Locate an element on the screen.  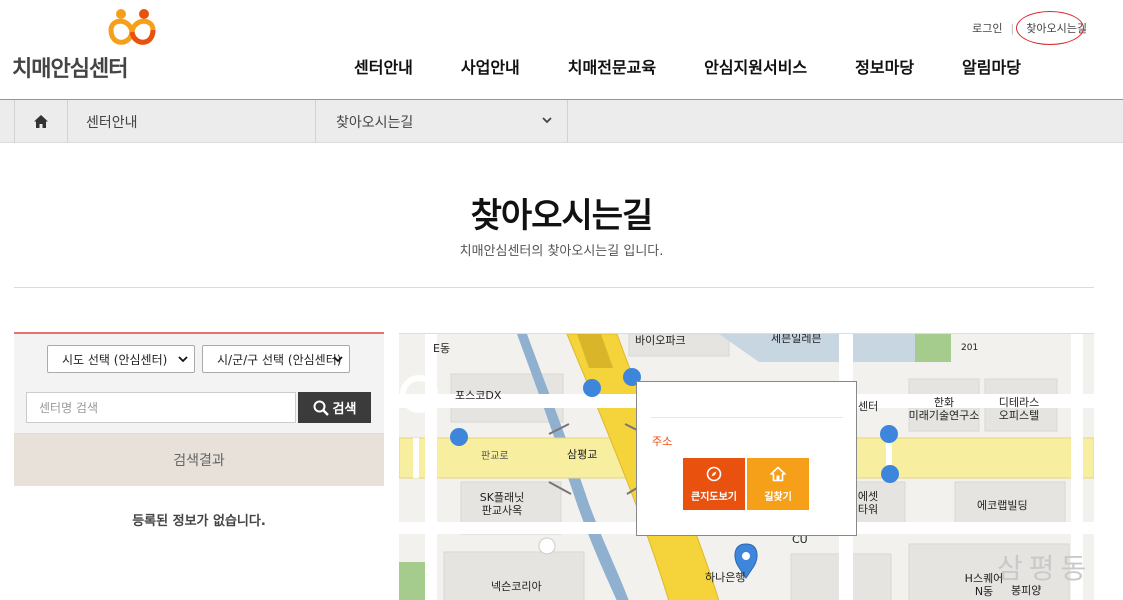
utility-links: 로그인 | 찾아오시는길 is located at coordinates (1031, 28).